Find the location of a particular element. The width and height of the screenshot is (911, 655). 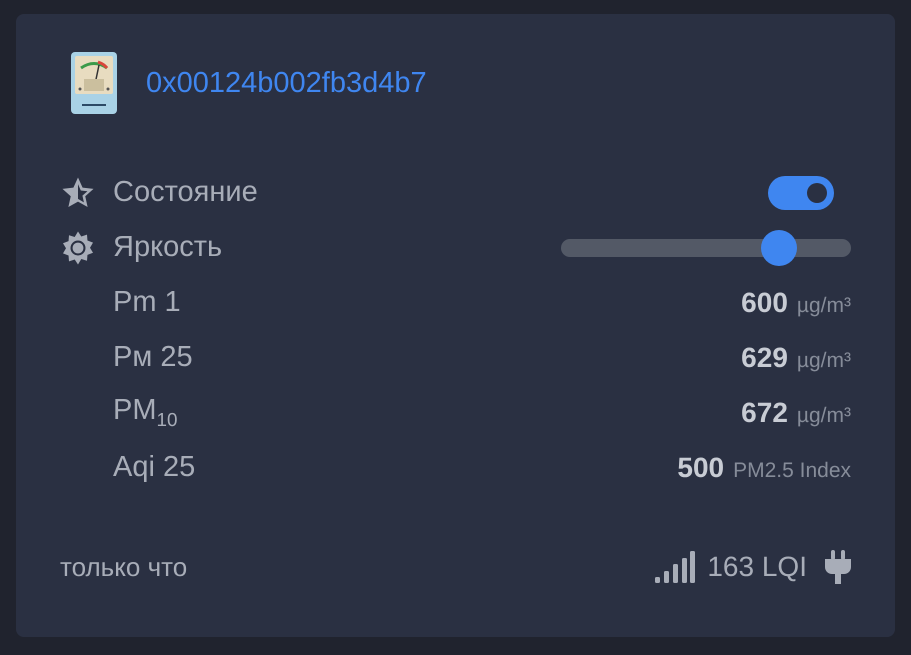

row-label: Яркость is located at coordinates (167, 247).